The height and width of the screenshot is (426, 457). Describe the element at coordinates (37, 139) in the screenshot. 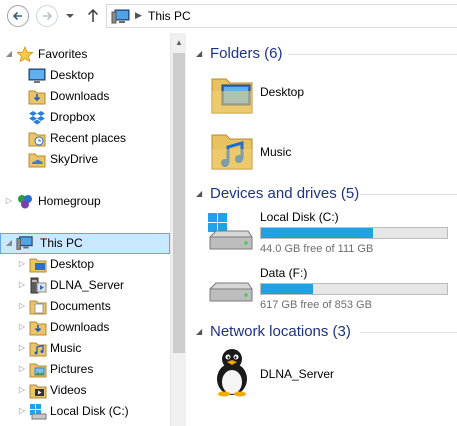

I see `recent-places-icon` at that location.